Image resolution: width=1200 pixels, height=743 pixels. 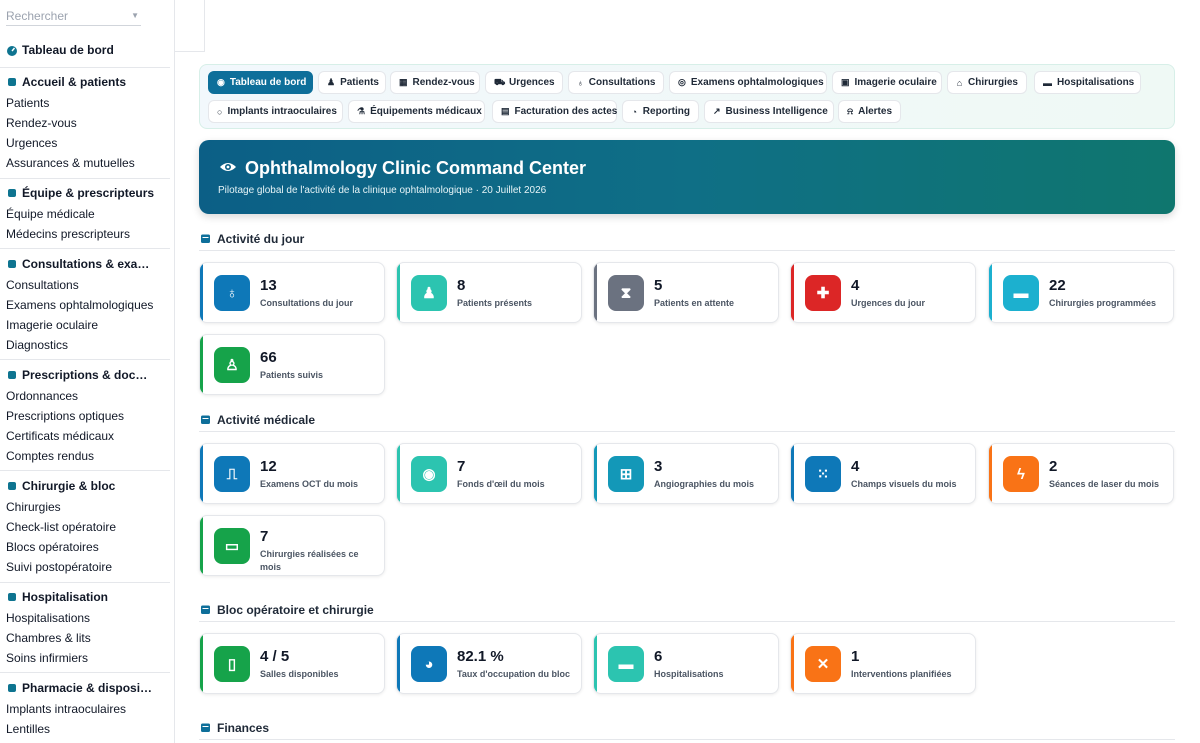 What do you see at coordinates (666, 111) in the screenshot?
I see `tab-label: Reporting` at bounding box center [666, 111].